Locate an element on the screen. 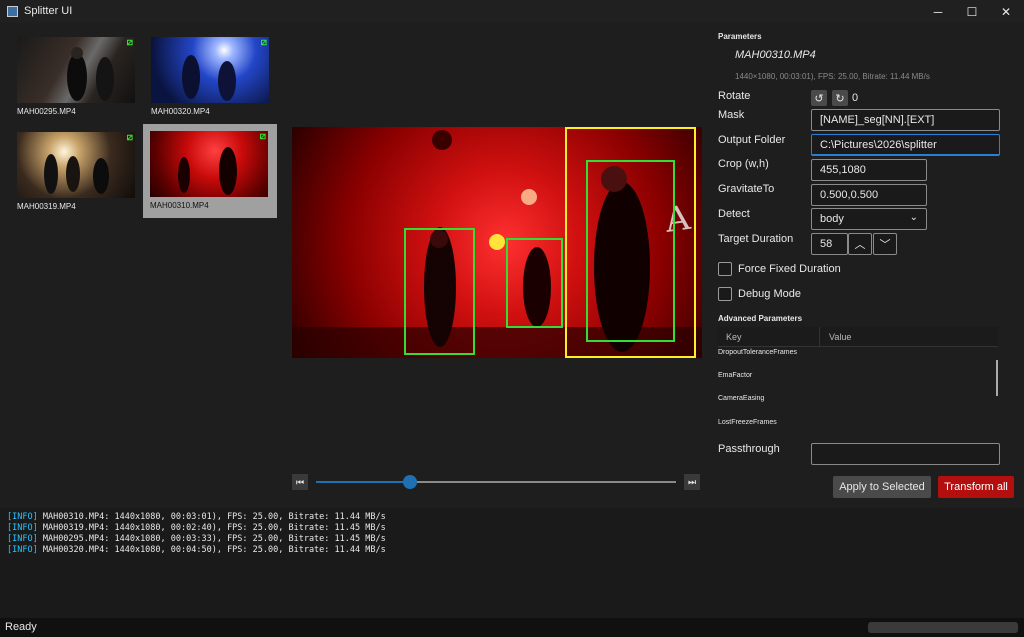  thumbnail-item-selected: ⧄ MAH00310.MP4 is located at coordinates (210, 171).